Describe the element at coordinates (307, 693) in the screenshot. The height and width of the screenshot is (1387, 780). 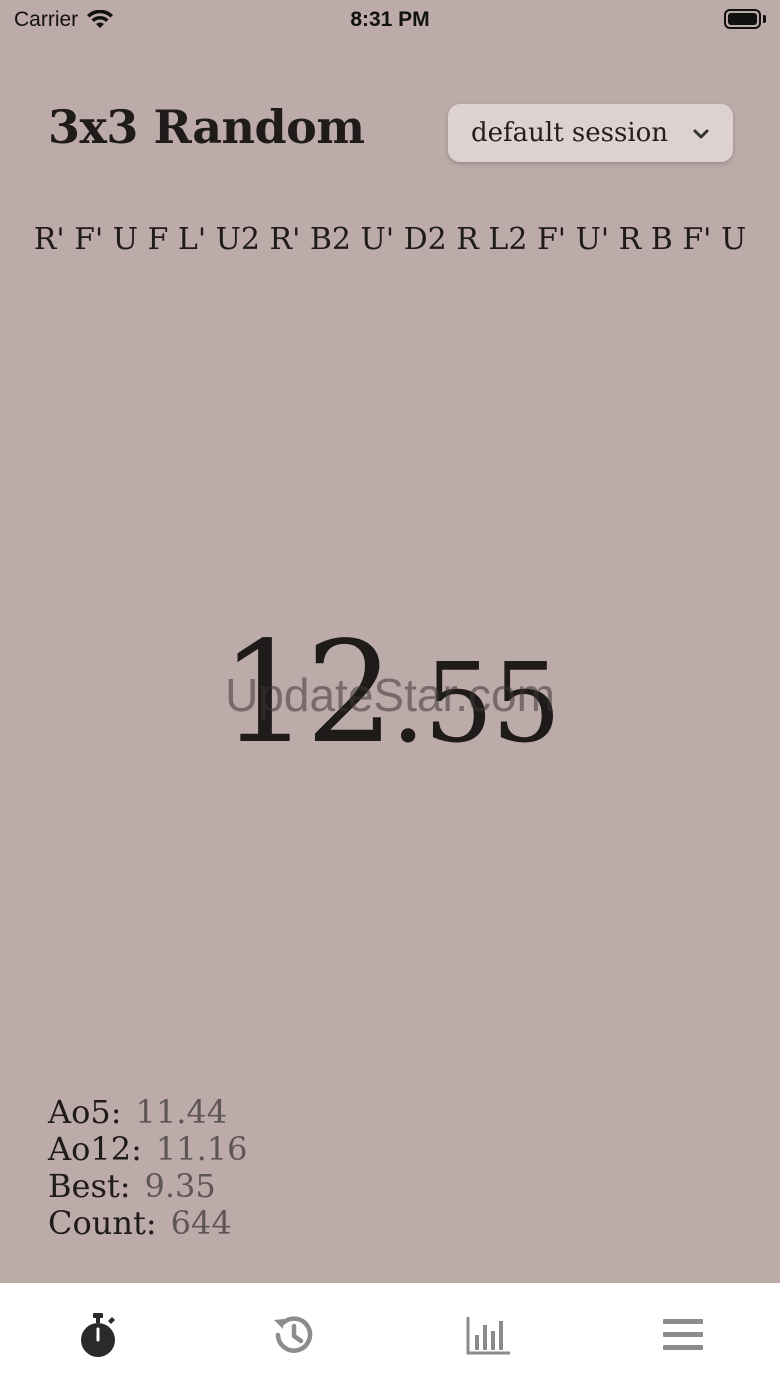
I see `timer-seconds: 12` at that location.